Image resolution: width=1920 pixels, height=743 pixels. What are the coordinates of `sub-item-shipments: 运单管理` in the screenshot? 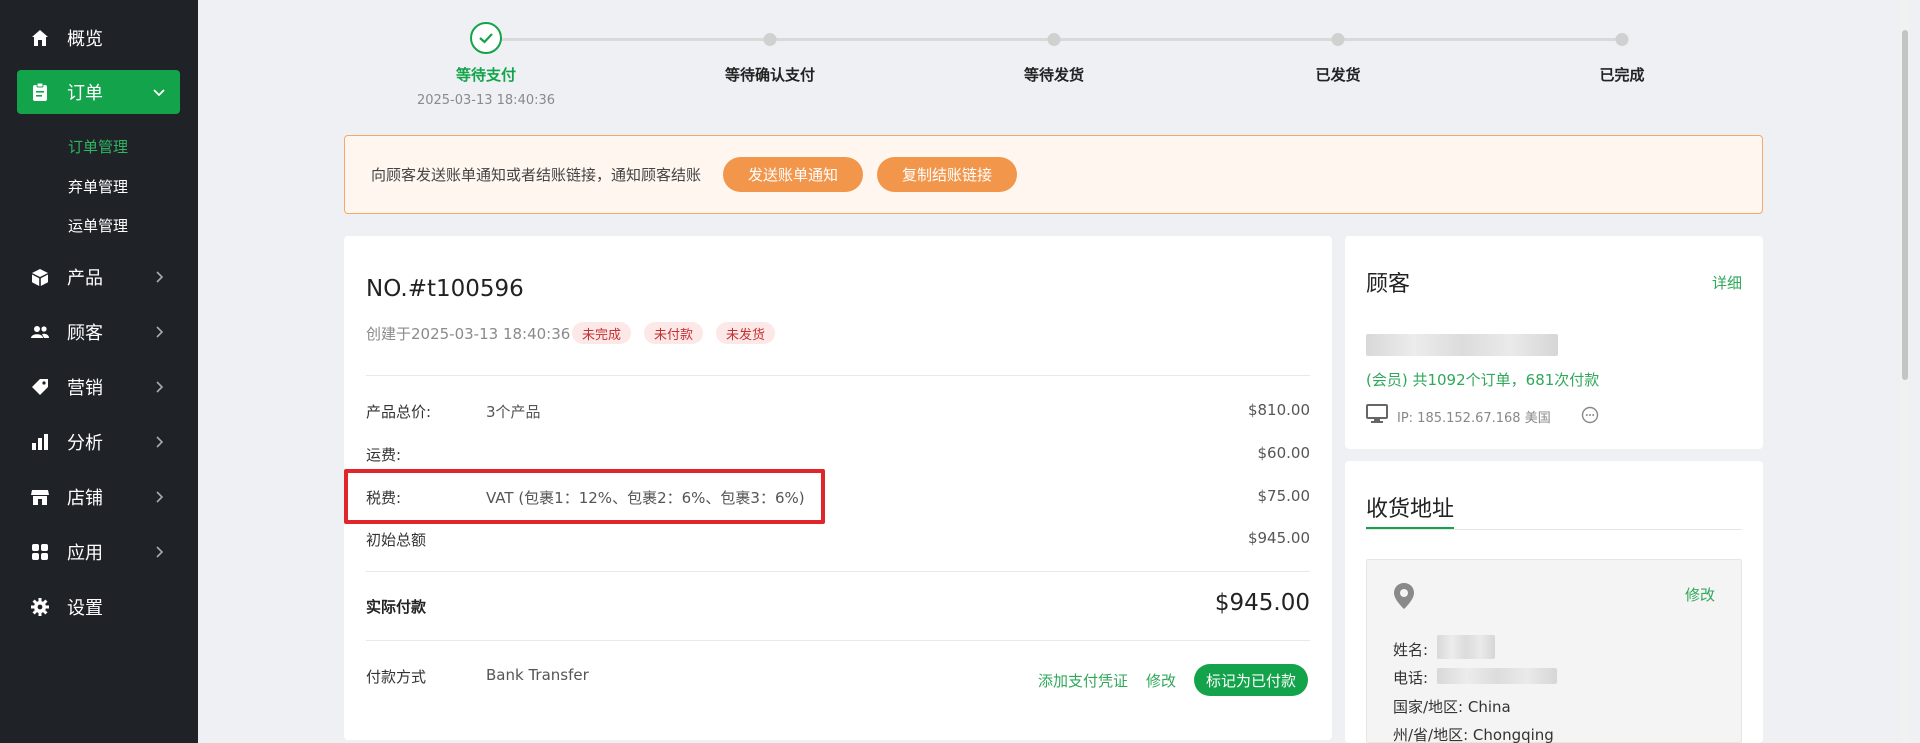 It's located at (98, 225).